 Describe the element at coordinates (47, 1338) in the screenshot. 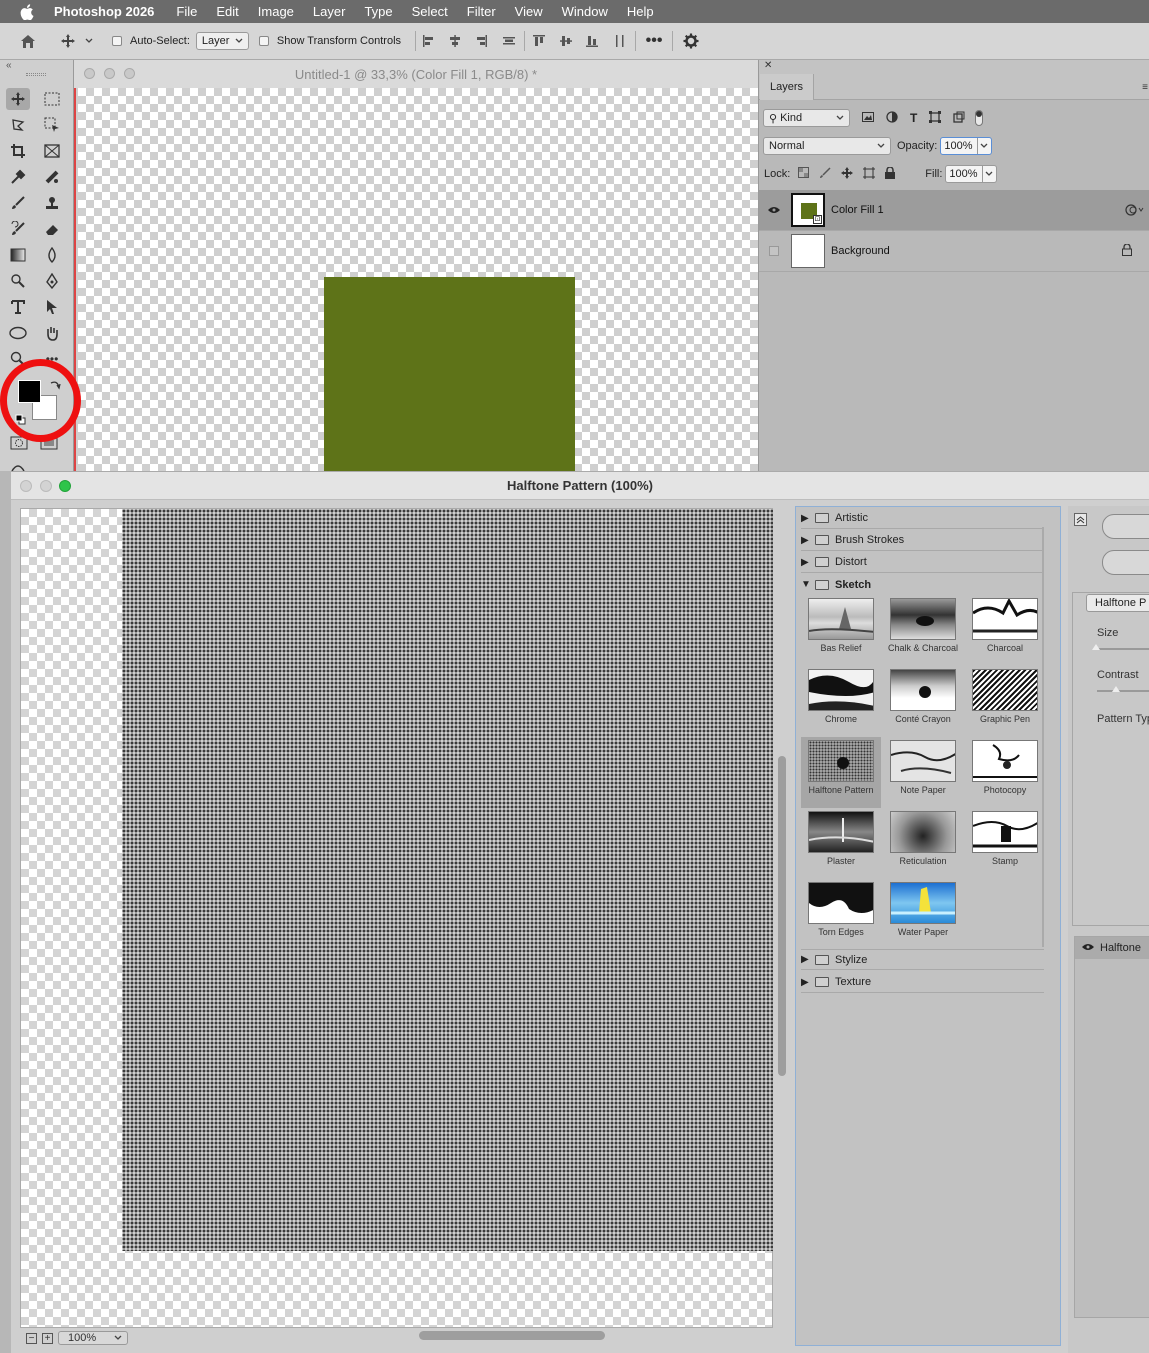

I see `zoom-in-button: +` at that location.